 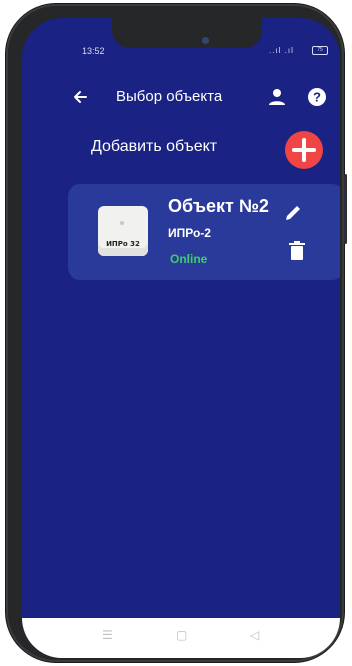 What do you see at coordinates (345, 209) in the screenshot?
I see `power-button` at bounding box center [345, 209].